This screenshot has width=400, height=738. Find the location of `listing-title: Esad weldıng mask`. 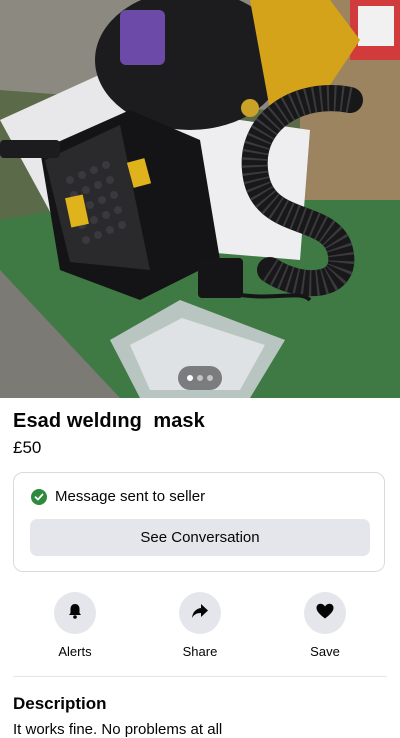

listing-title: Esad weldıng mask is located at coordinates (109, 421).